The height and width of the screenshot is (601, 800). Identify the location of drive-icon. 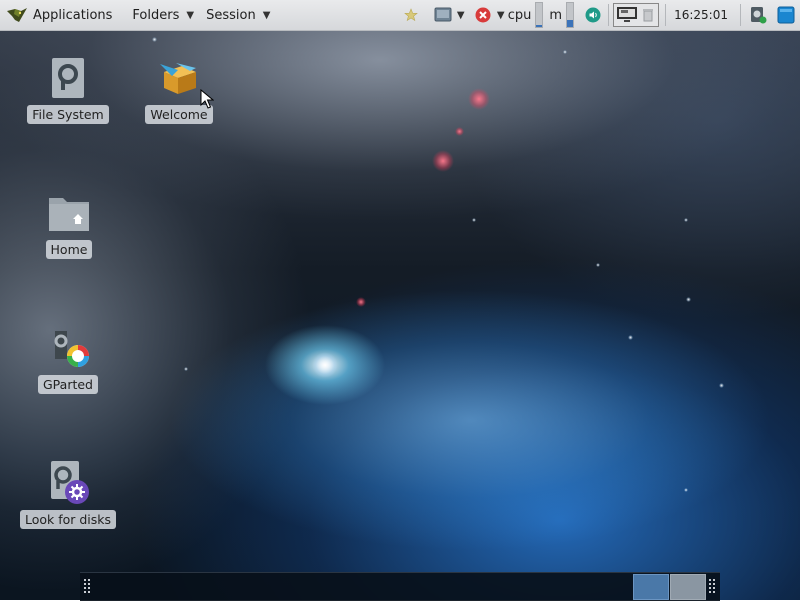
(68, 78).